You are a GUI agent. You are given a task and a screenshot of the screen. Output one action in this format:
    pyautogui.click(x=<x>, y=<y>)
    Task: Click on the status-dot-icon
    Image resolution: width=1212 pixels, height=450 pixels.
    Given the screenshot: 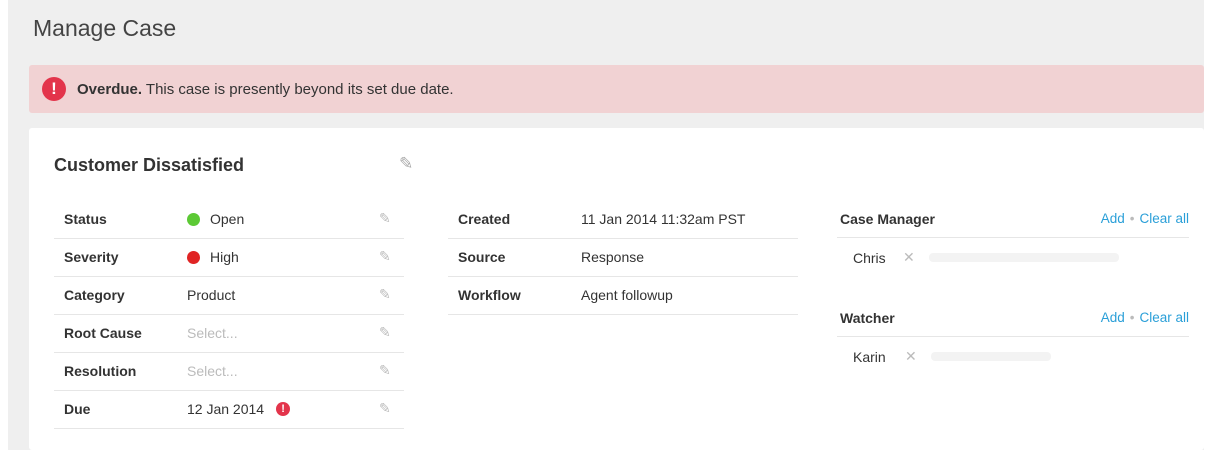 What is the action you would take?
    pyautogui.click(x=193, y=219)
    